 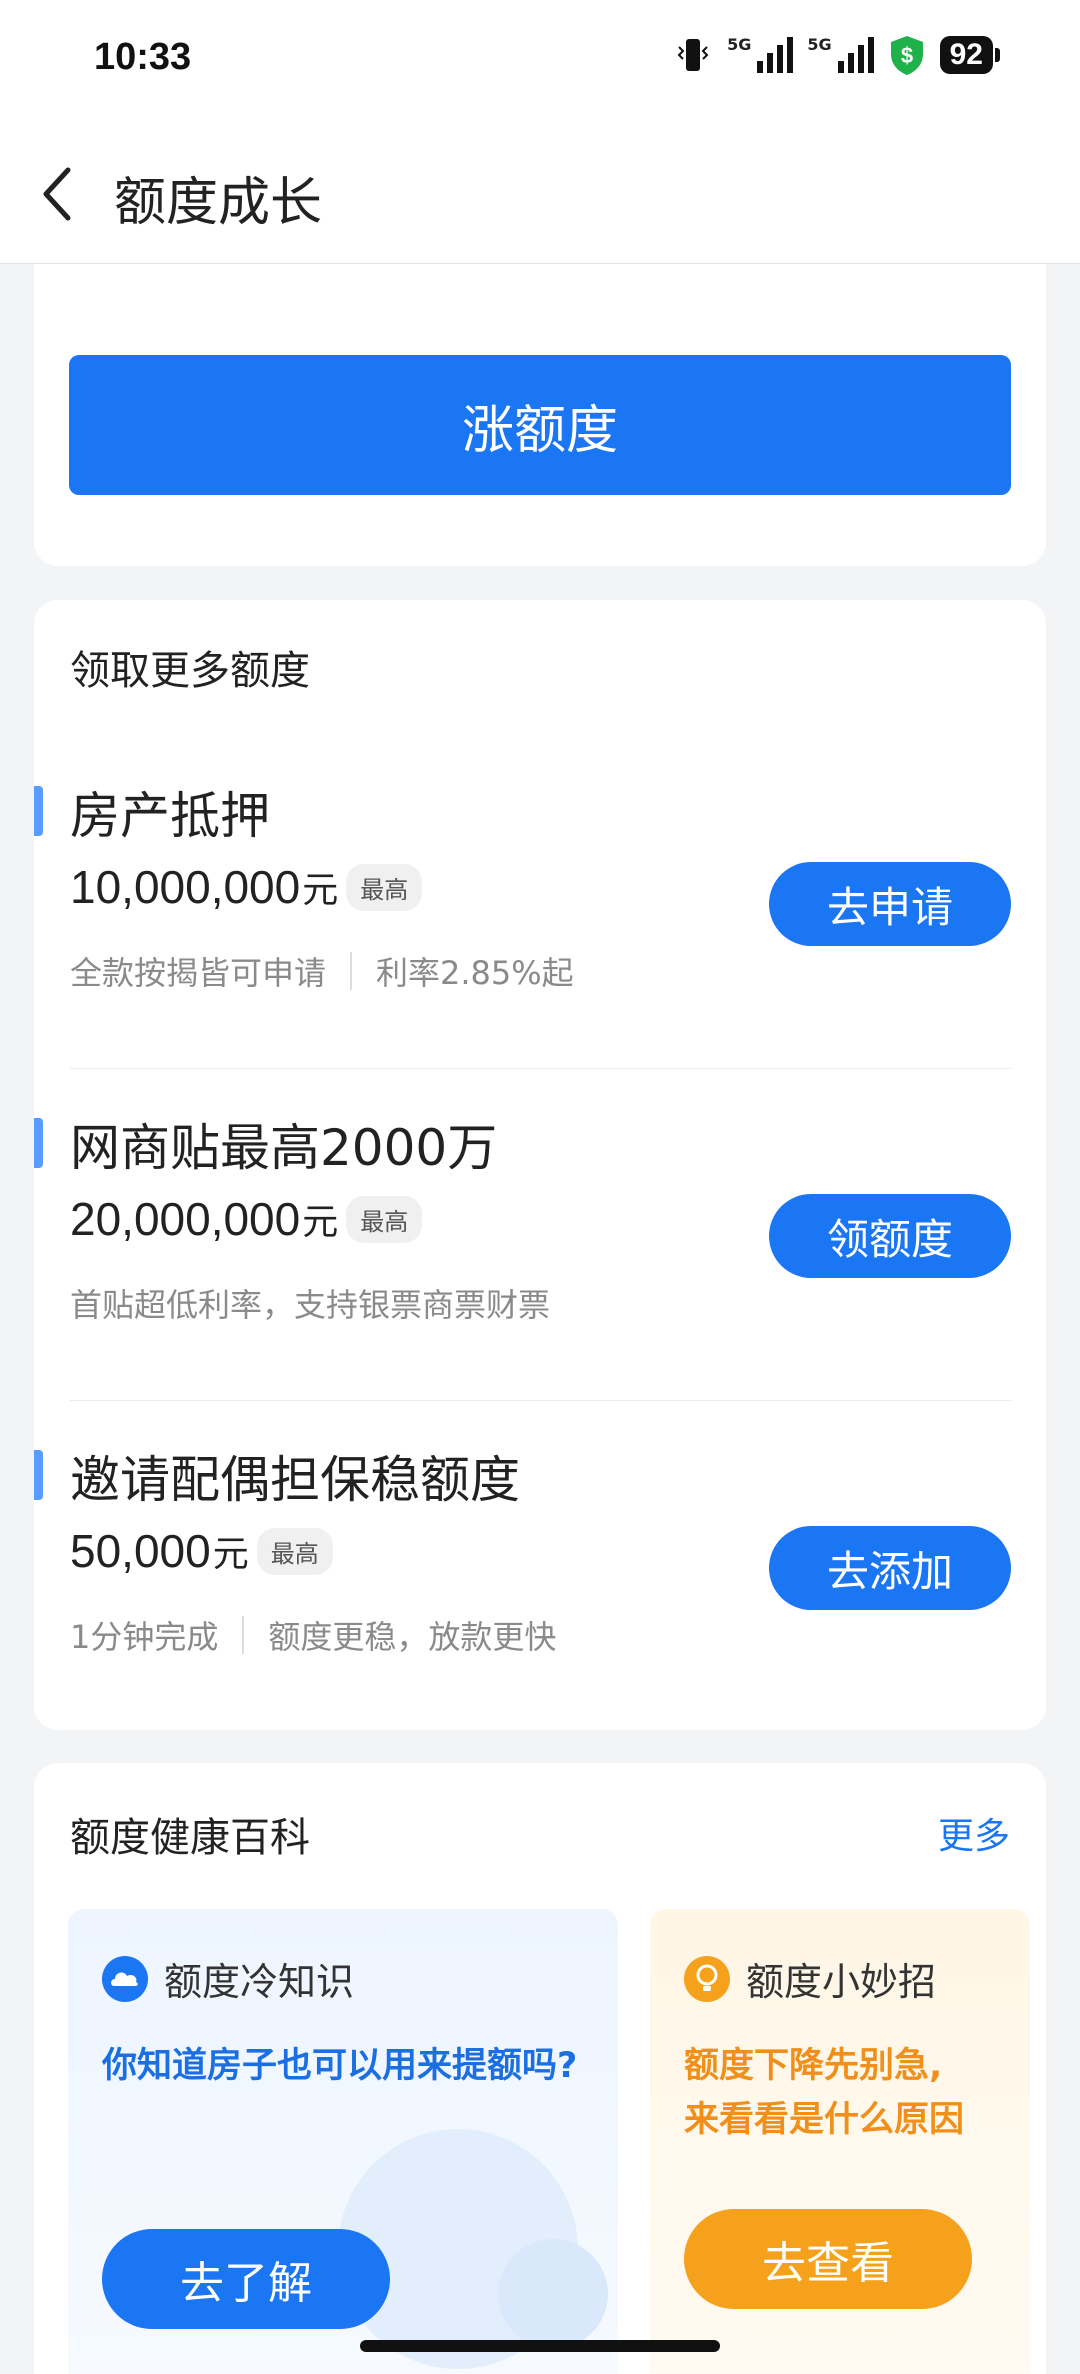 I want to click on tile-question: 你知道房子也可以用来提额吗?, so click(x=340, y=2066).